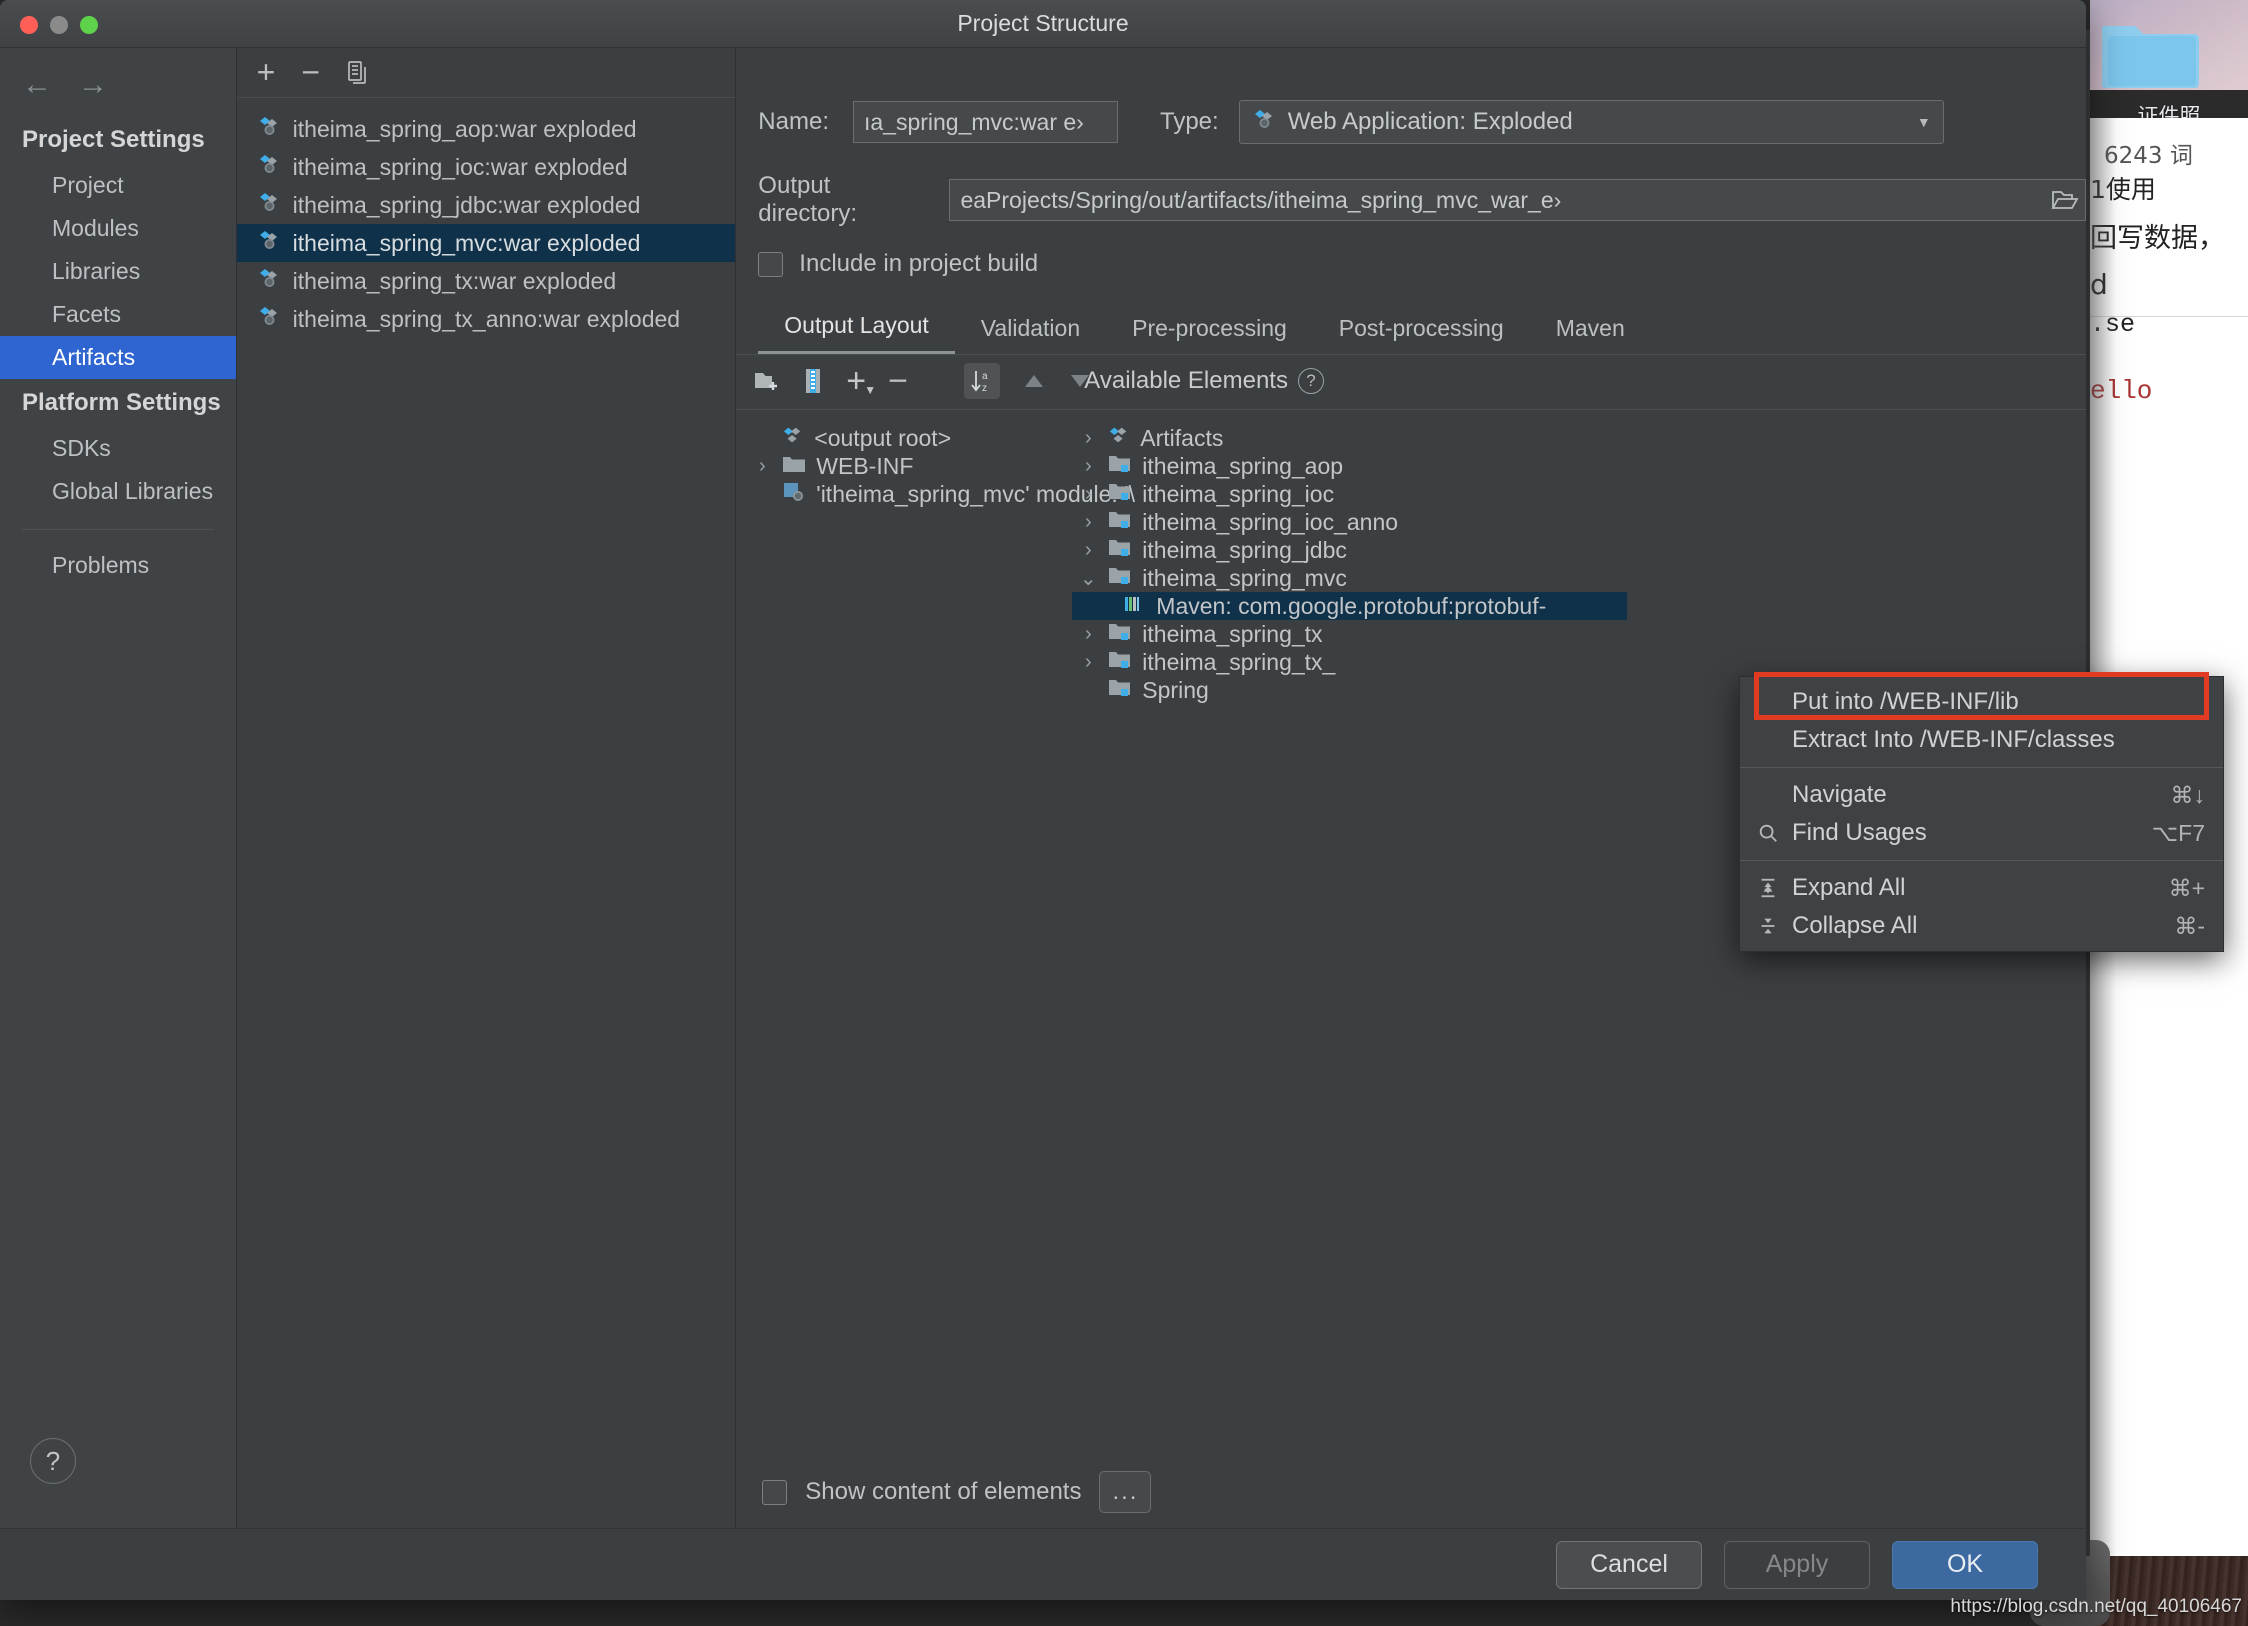 This screenshot has height=1626, width=2248. Describe the element at coordinates (898, 381) in the screenshot. I see `remove-icon: −` at that location.